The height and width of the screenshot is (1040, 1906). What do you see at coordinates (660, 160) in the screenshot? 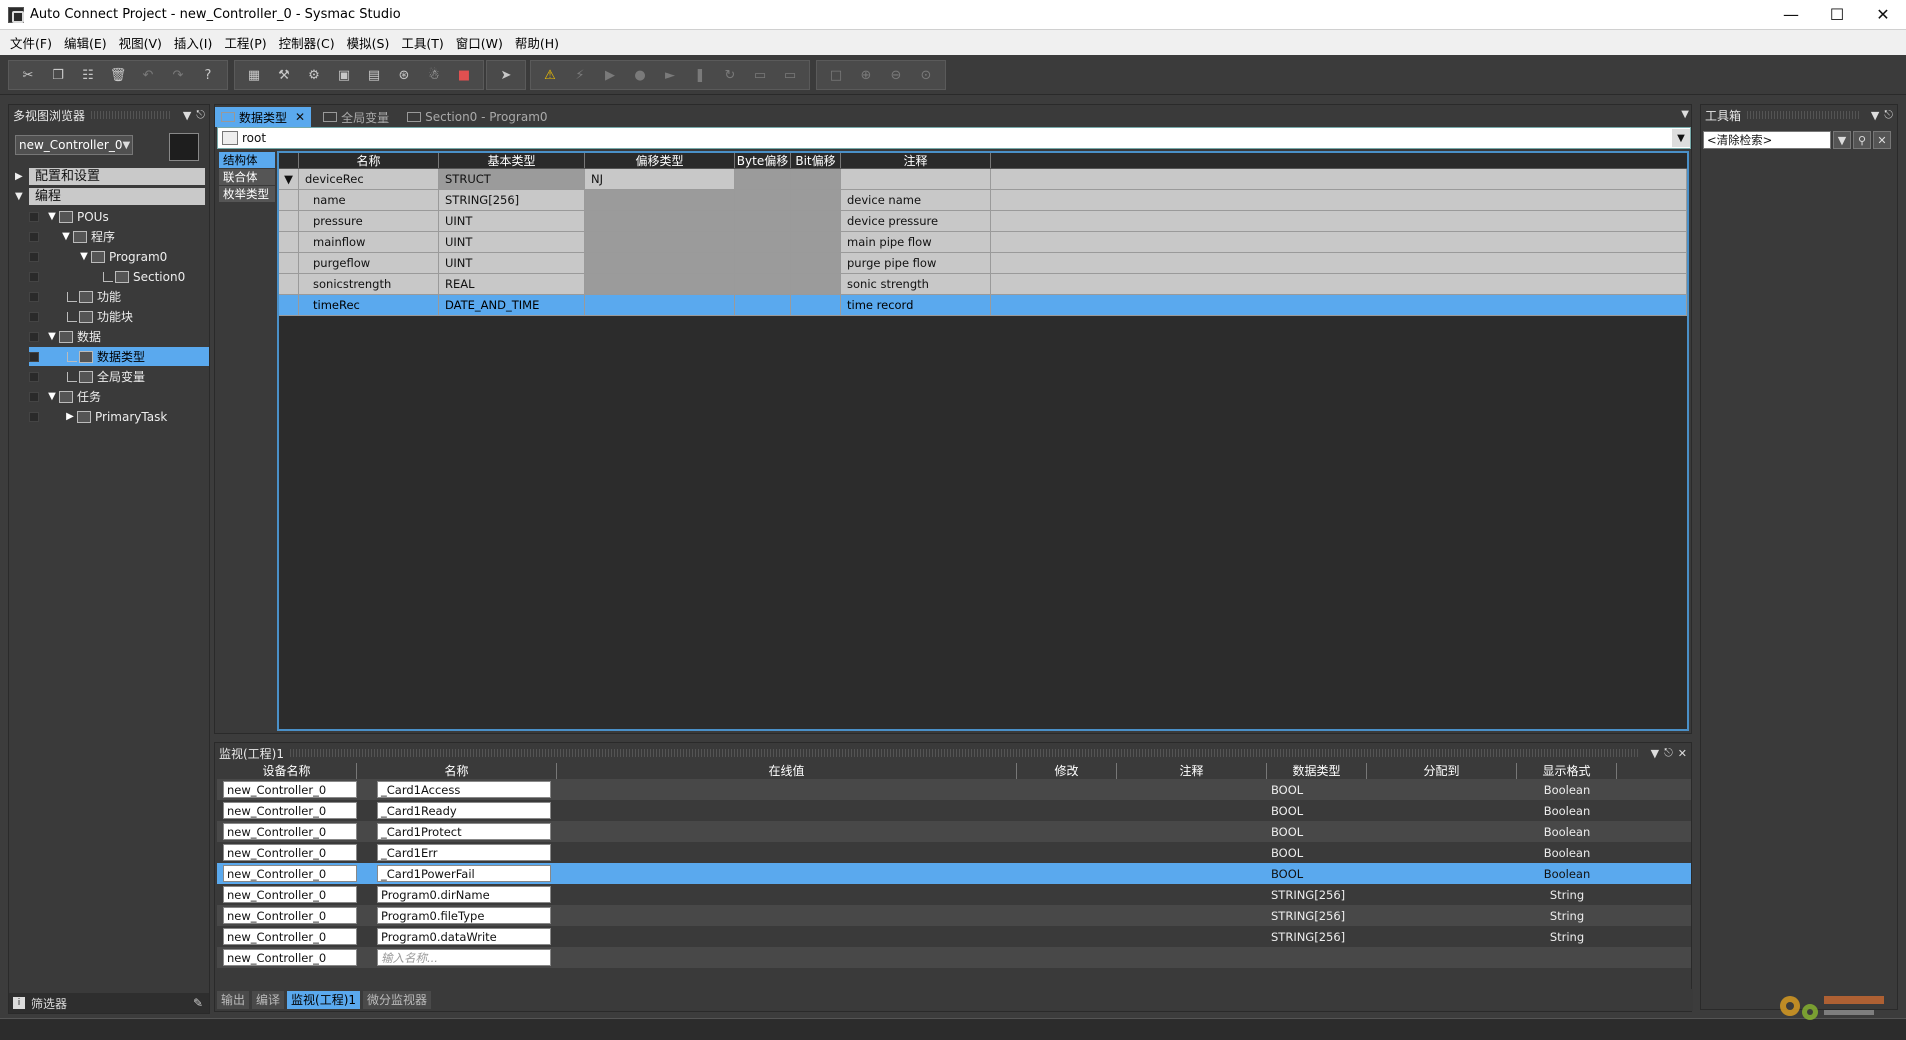
I see `col-offset-type: 偏移类型` at bounding box center [660, 160].